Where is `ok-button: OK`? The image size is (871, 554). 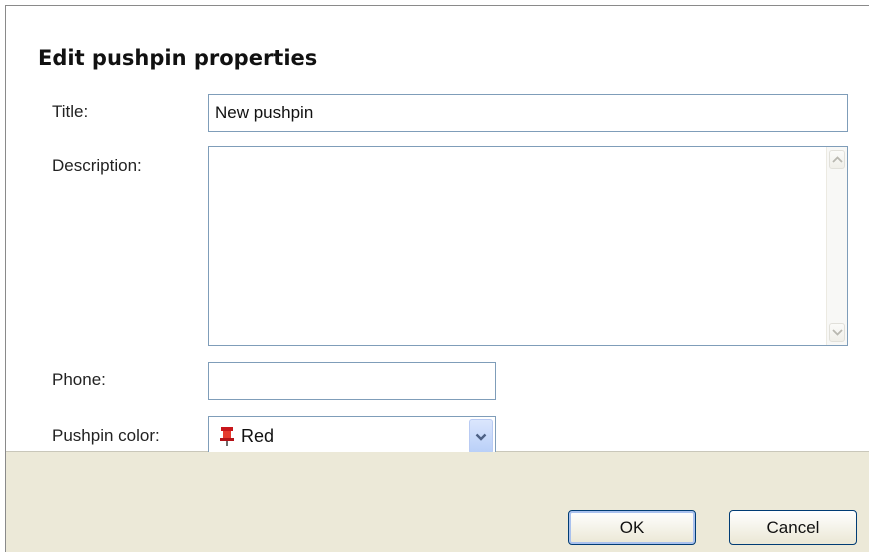 ok-button: OK is located at coordinates (632, 527).